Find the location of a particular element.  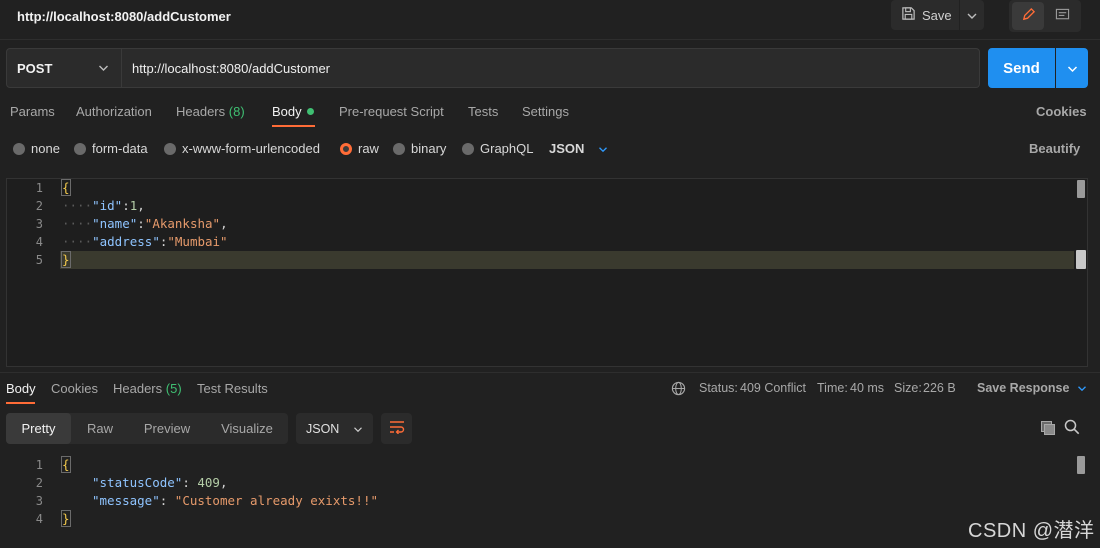

view-tab-pretty: Pretty is located at coordinates (38, 428).